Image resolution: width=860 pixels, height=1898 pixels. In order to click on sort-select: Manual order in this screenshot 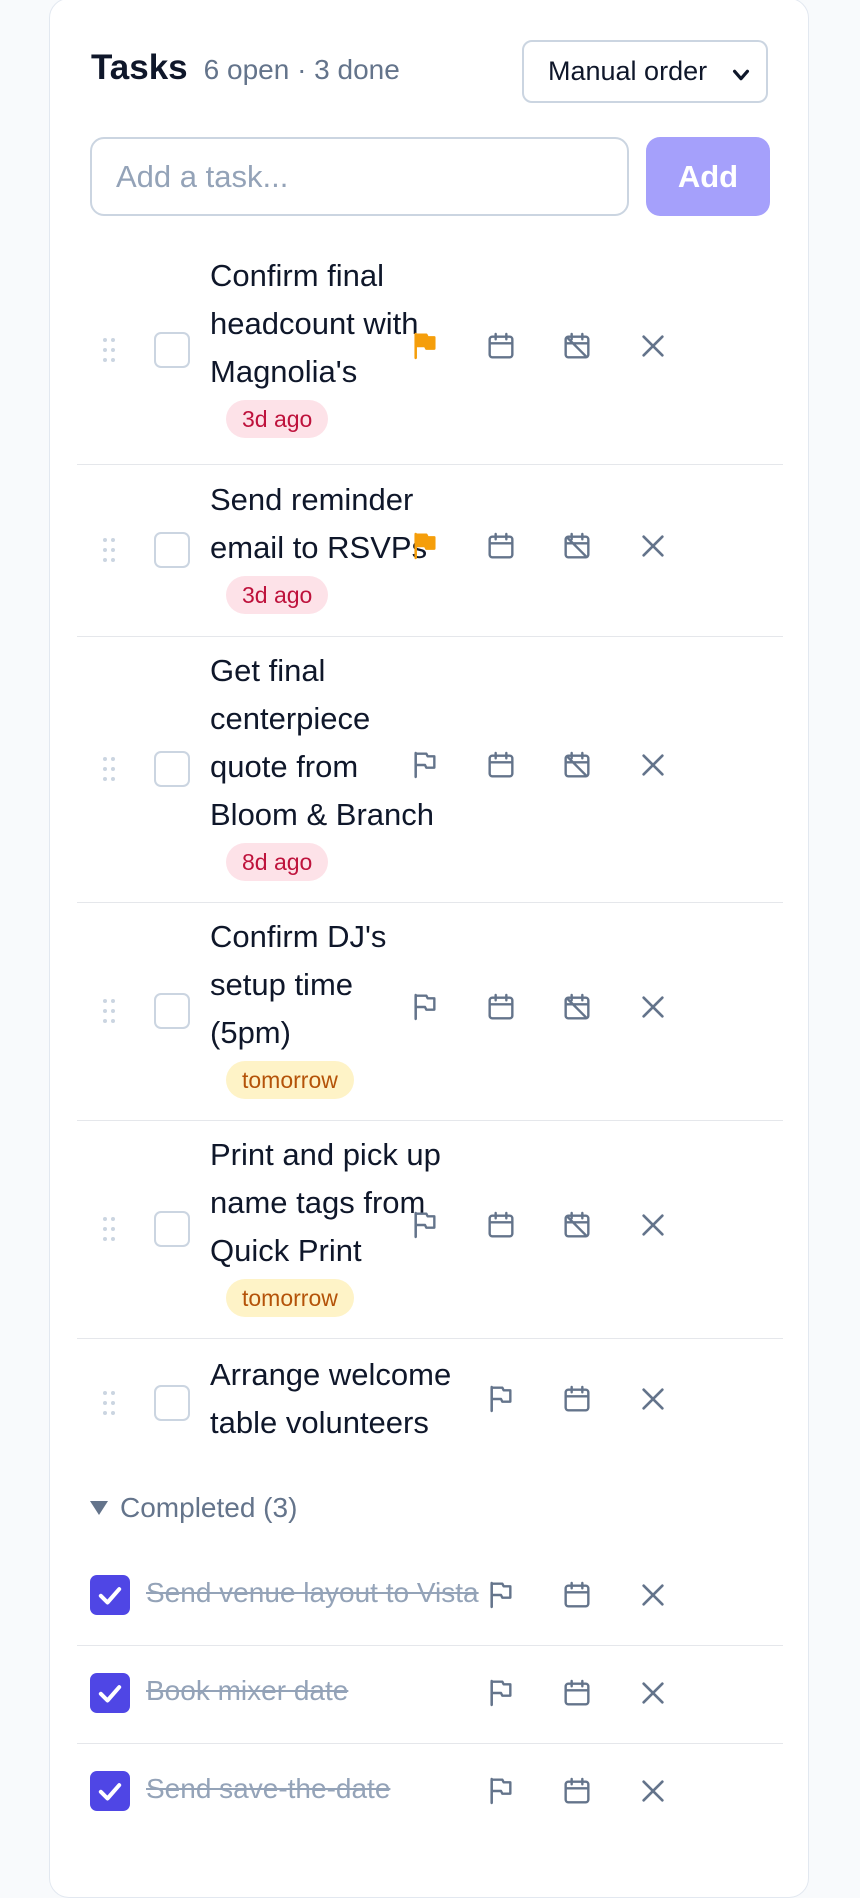, I will do `click(645, 71)`.